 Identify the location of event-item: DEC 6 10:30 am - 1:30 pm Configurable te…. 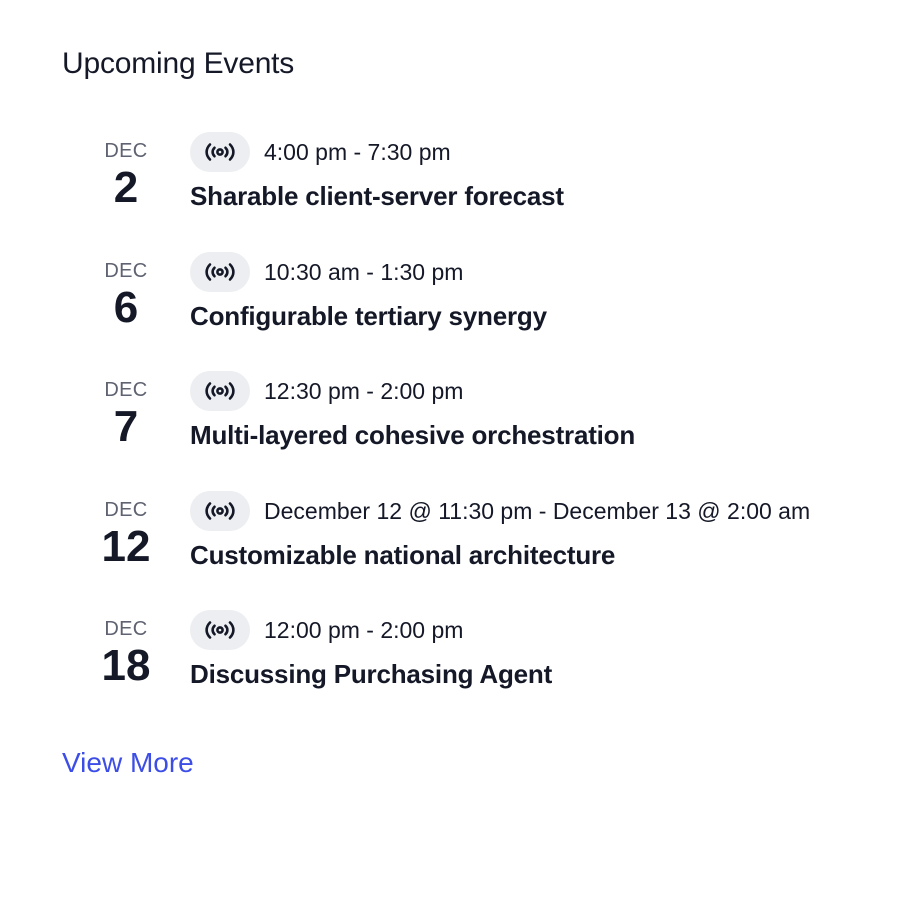
(472, 311).